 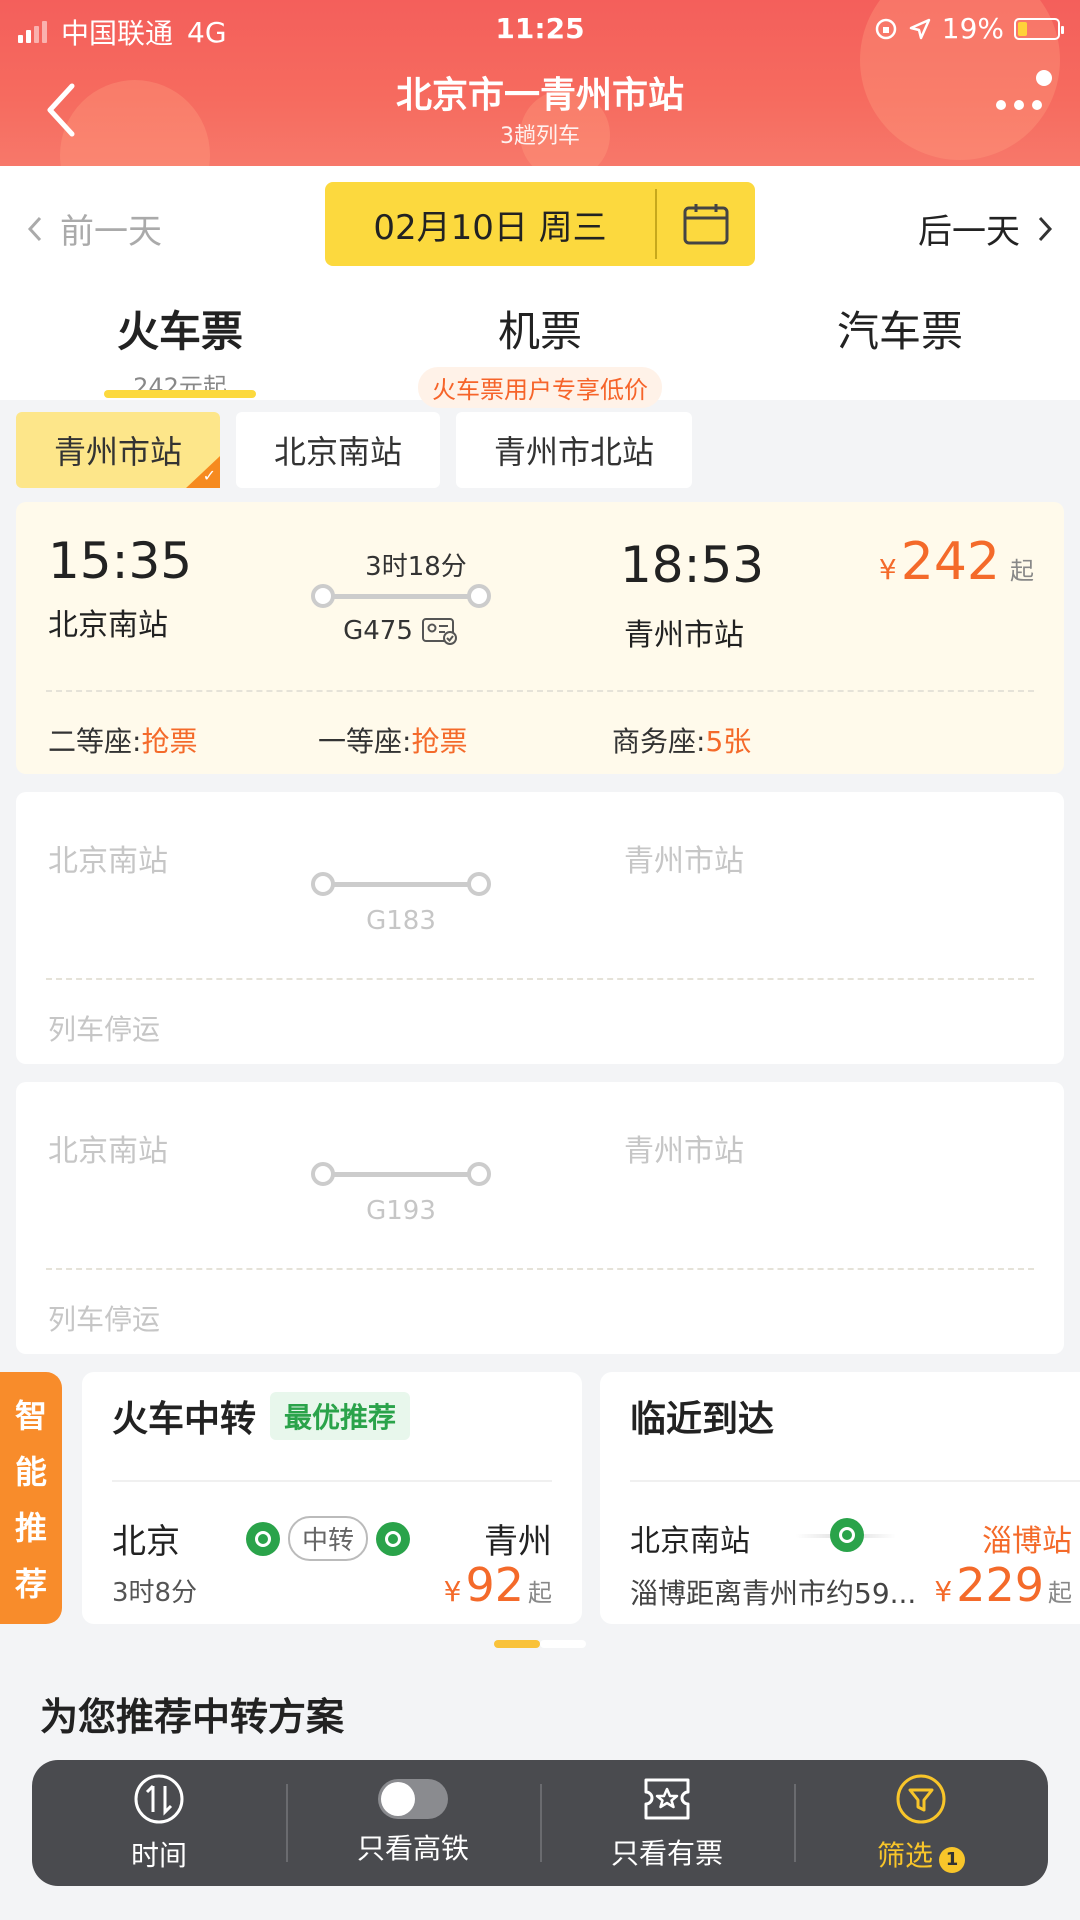 I want to click on check-icon: ✓, so click(x=203, y=472).